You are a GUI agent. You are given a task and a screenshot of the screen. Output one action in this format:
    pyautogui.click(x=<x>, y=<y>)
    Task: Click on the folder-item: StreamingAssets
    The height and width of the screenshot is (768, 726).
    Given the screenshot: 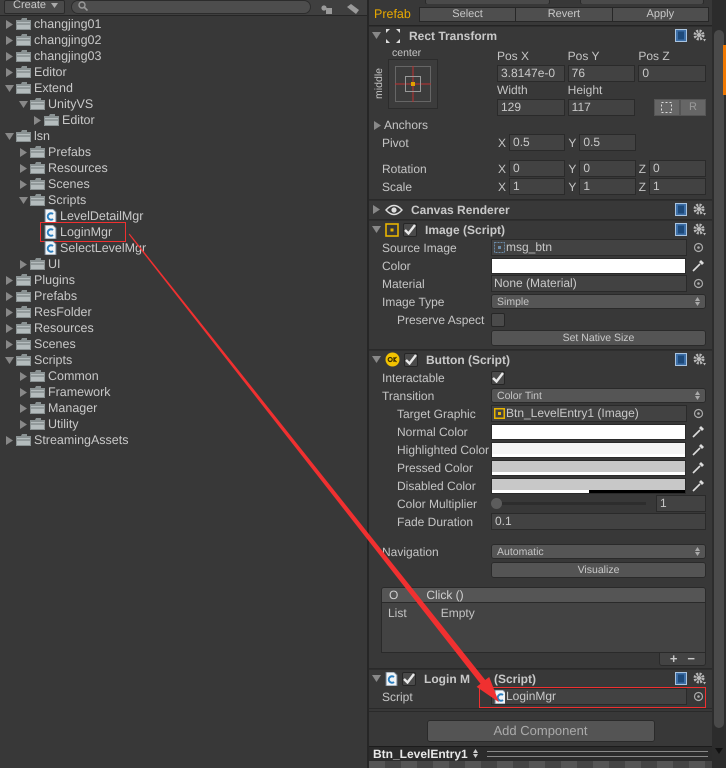 What is the action you would take?
    pyautogui.click(x=81, y=440)
    